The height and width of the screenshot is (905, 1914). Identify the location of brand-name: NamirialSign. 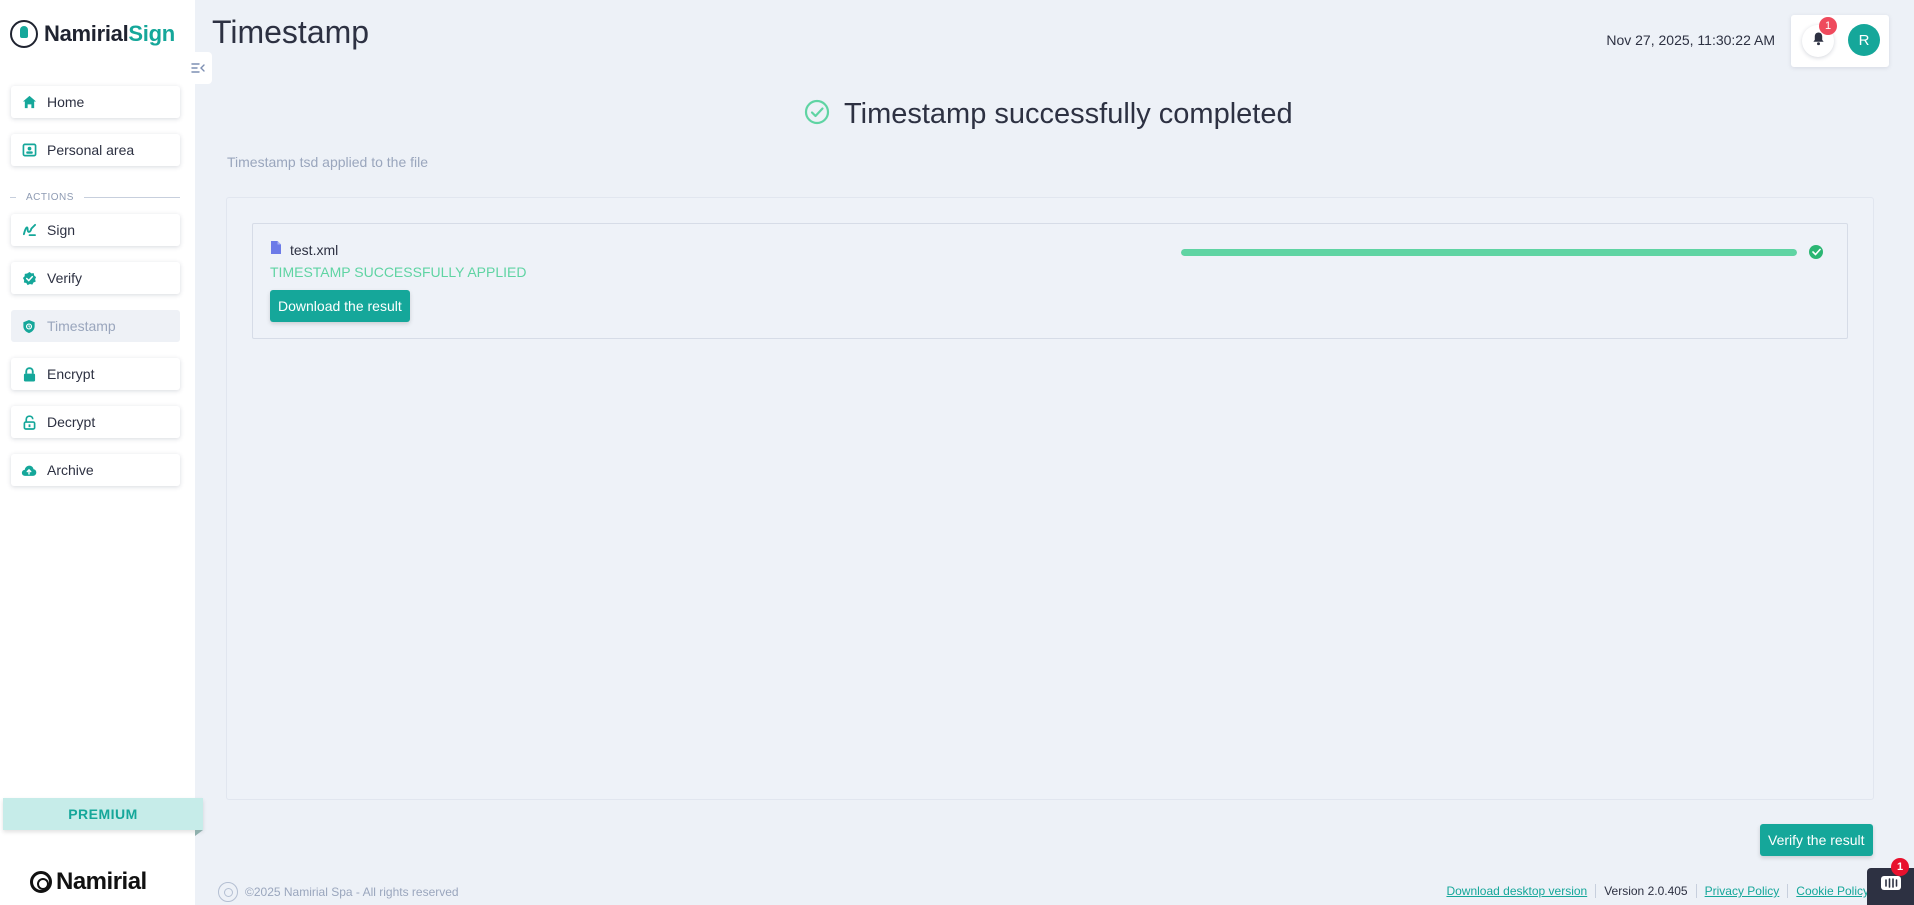
(109, 33).